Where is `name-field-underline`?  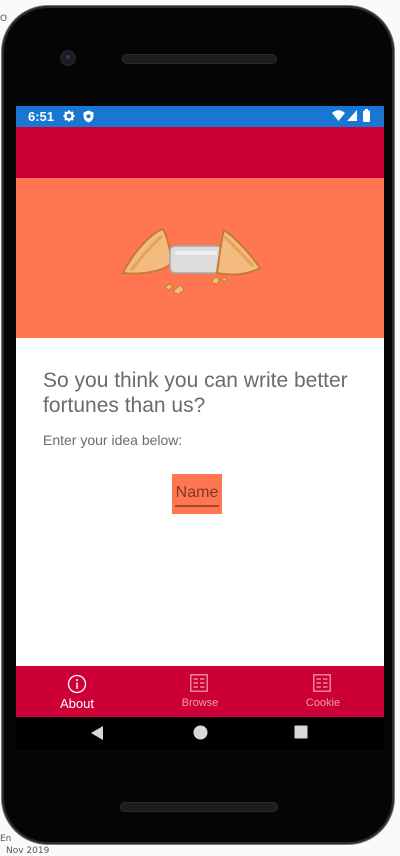
name-field-underline is located at coordinates (197, 506).